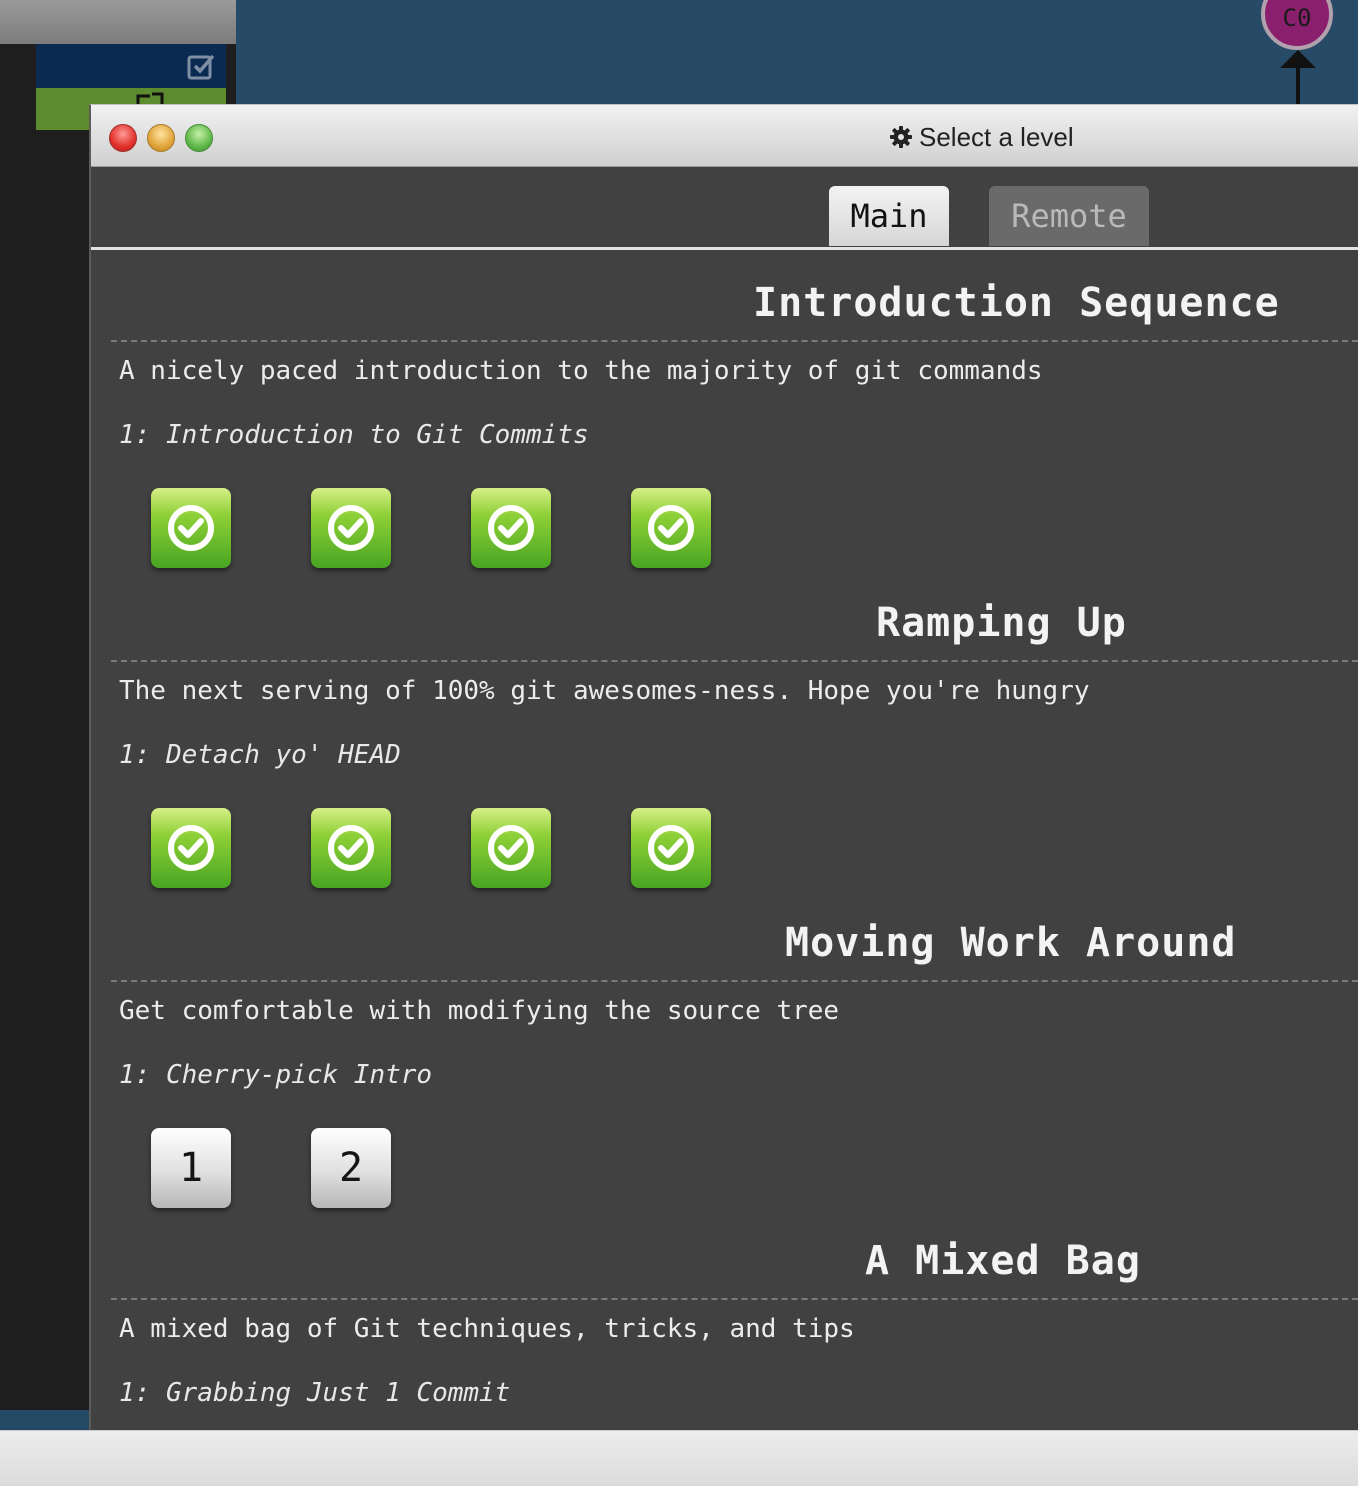  Describe the element at coordinates (260, 755) in the screenshot. I see `selected-level-name: 1: Detach yo' HEAD` at that location.